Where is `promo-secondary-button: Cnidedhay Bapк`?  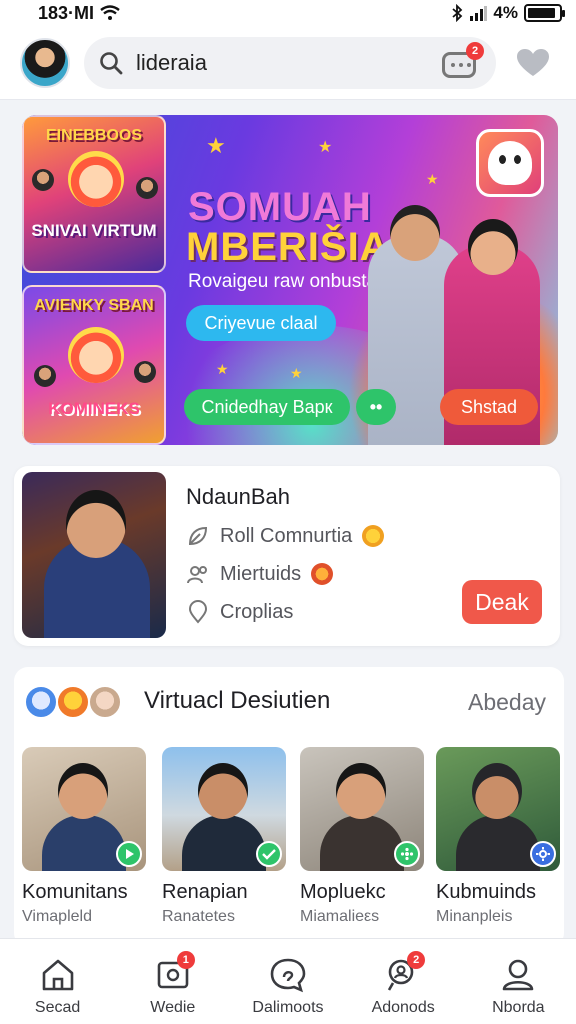
promo-secondary-button: Cnidedhay Bapк is located at coordinates (267, 407).